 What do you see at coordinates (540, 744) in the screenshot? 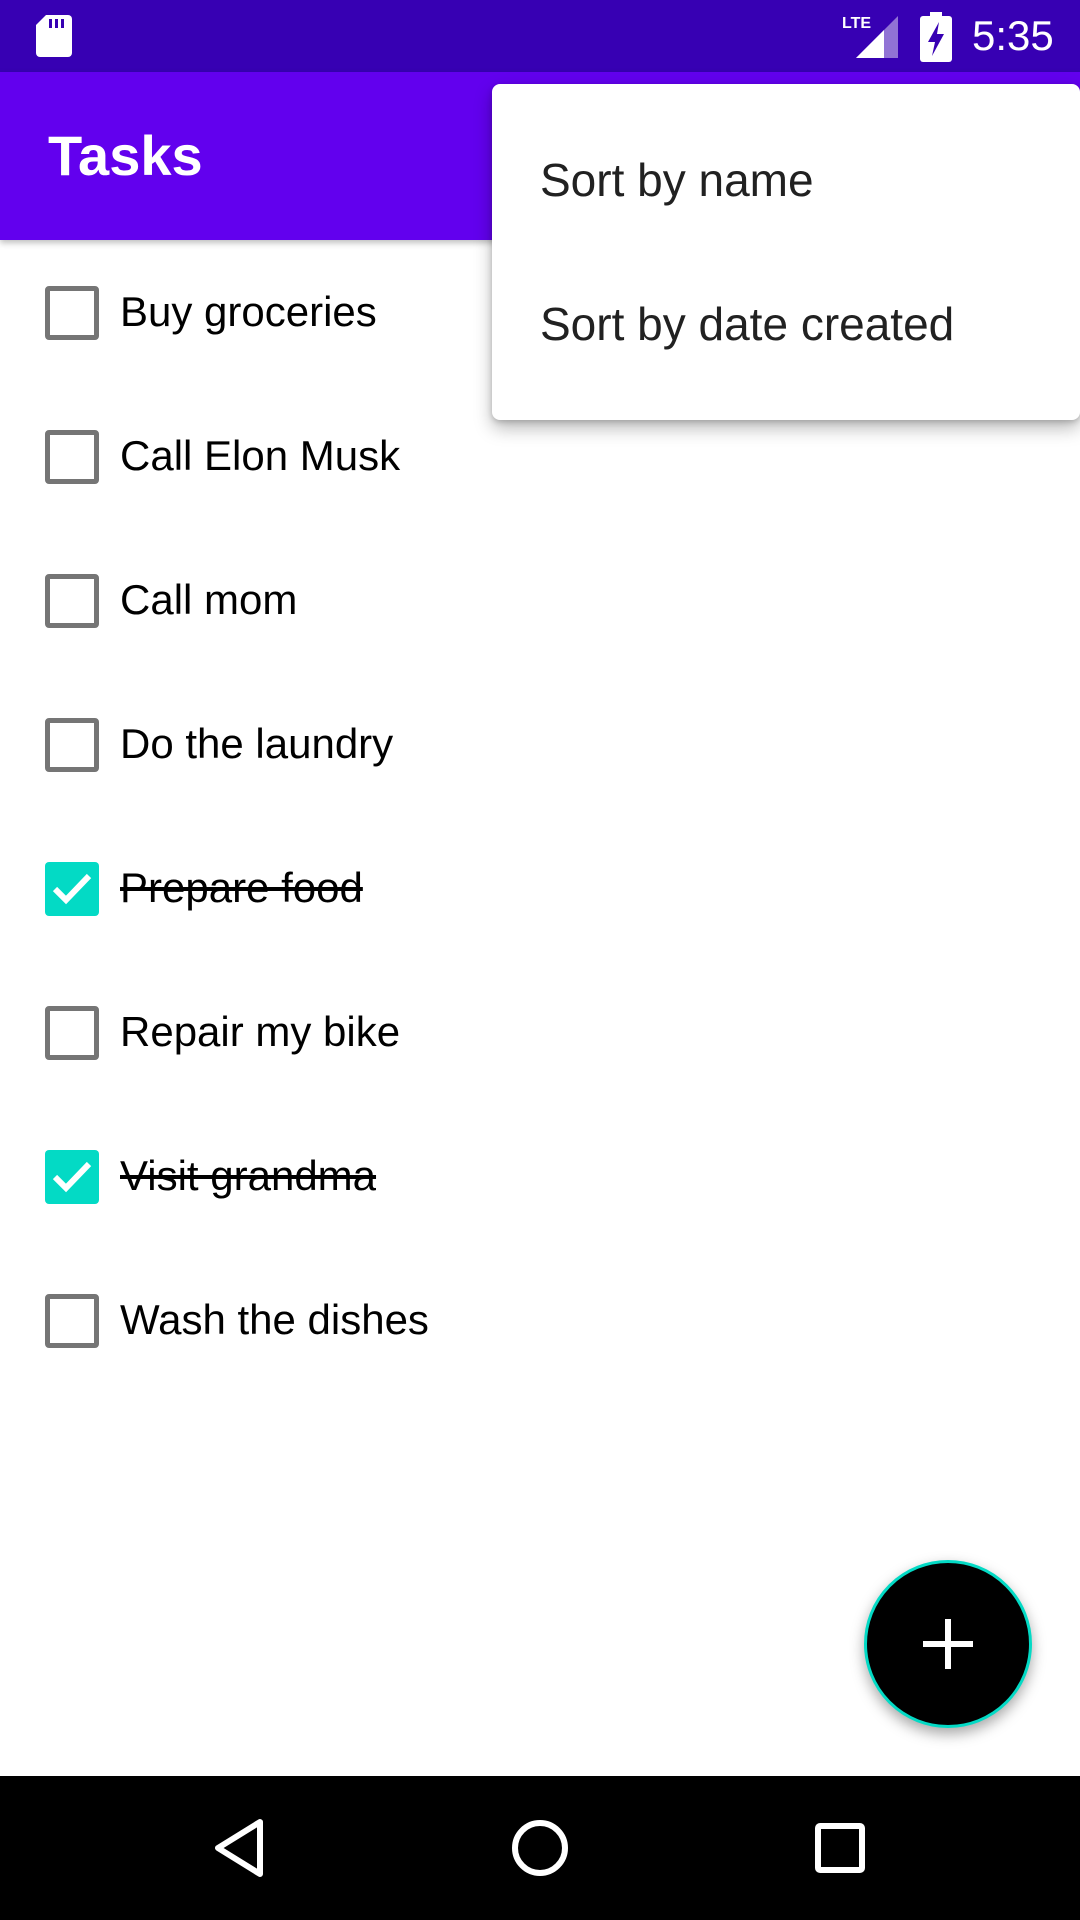
I see `task-row: Do the laundry` at bounding box center [540, 744].